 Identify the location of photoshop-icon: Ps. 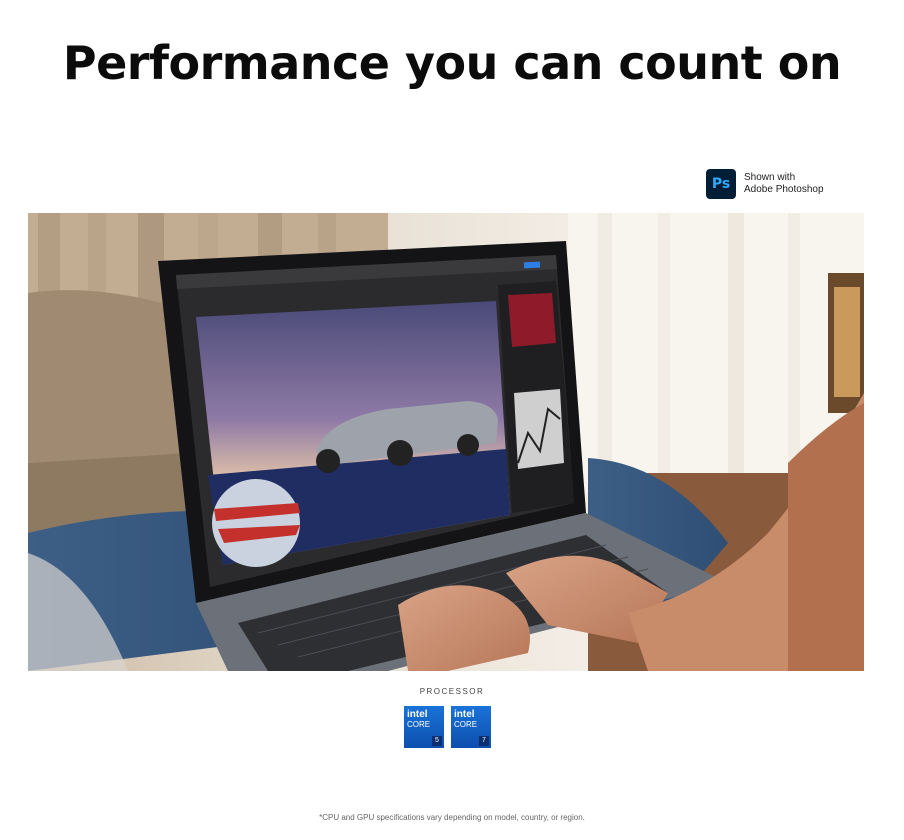
(721, 184).